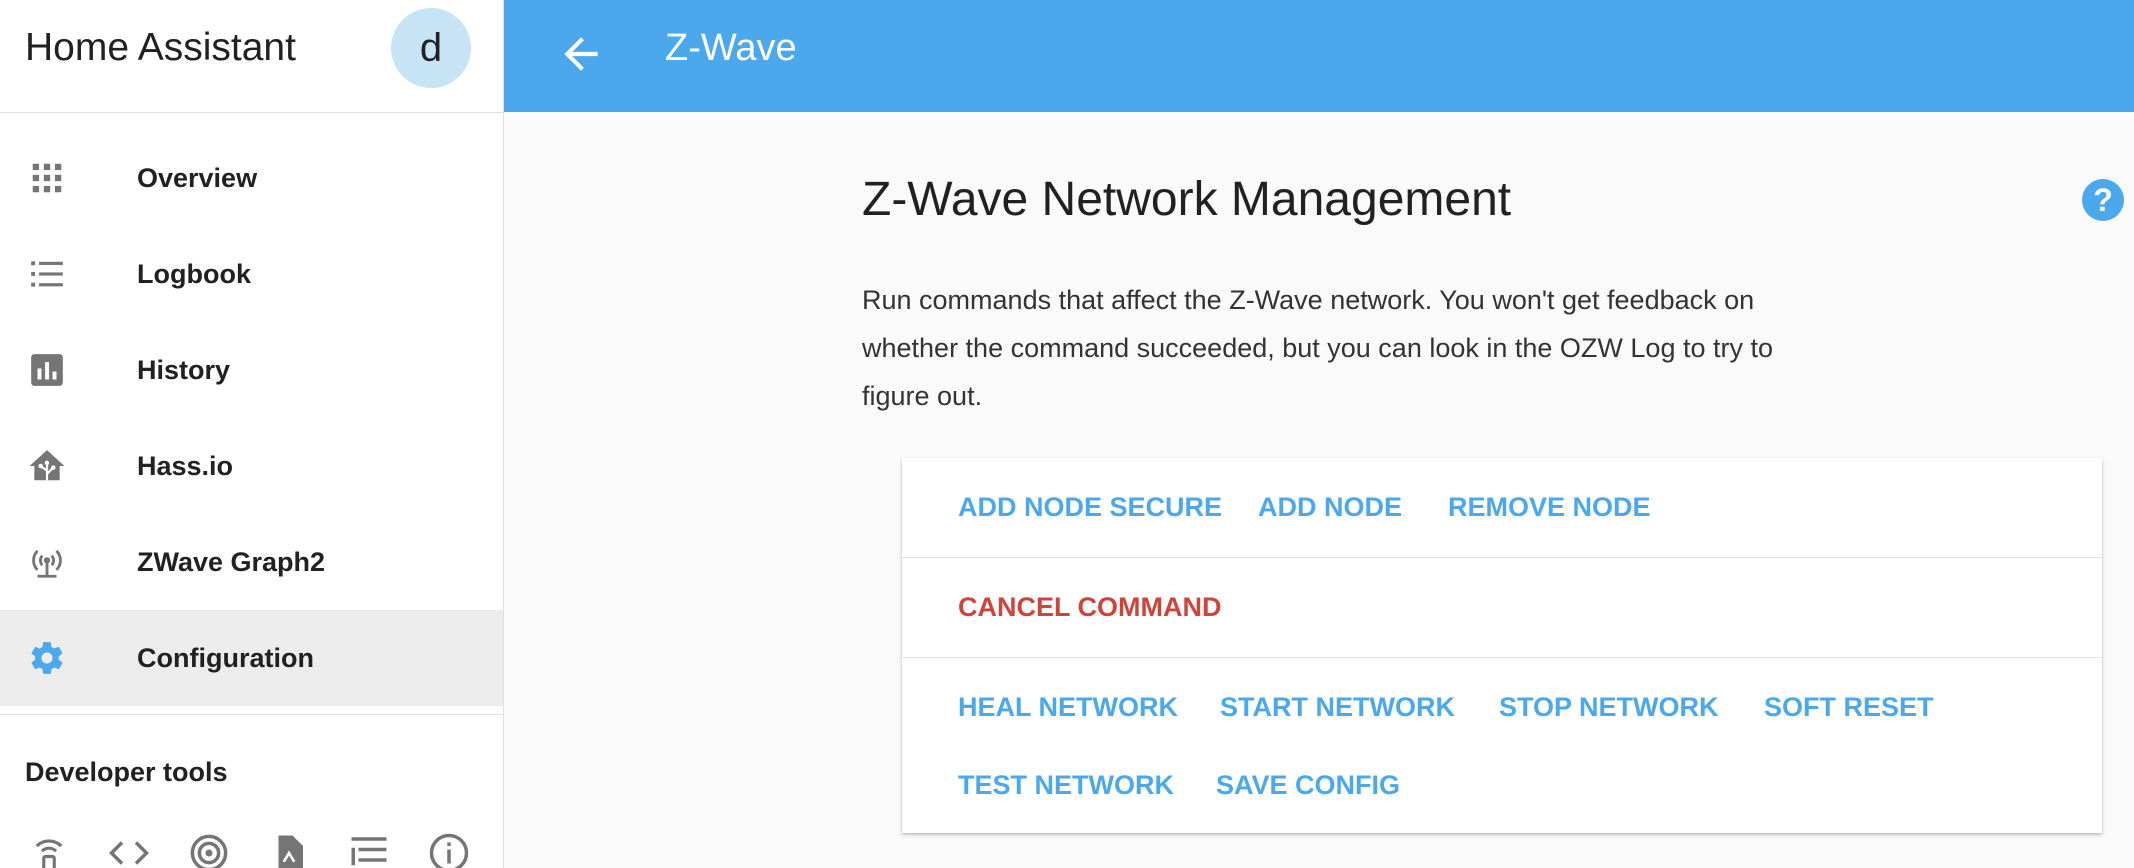  Describe the element at coordinates (1308, 785) in the screenshot. I see `save-config-button: SAVE CONFIG` at that location.